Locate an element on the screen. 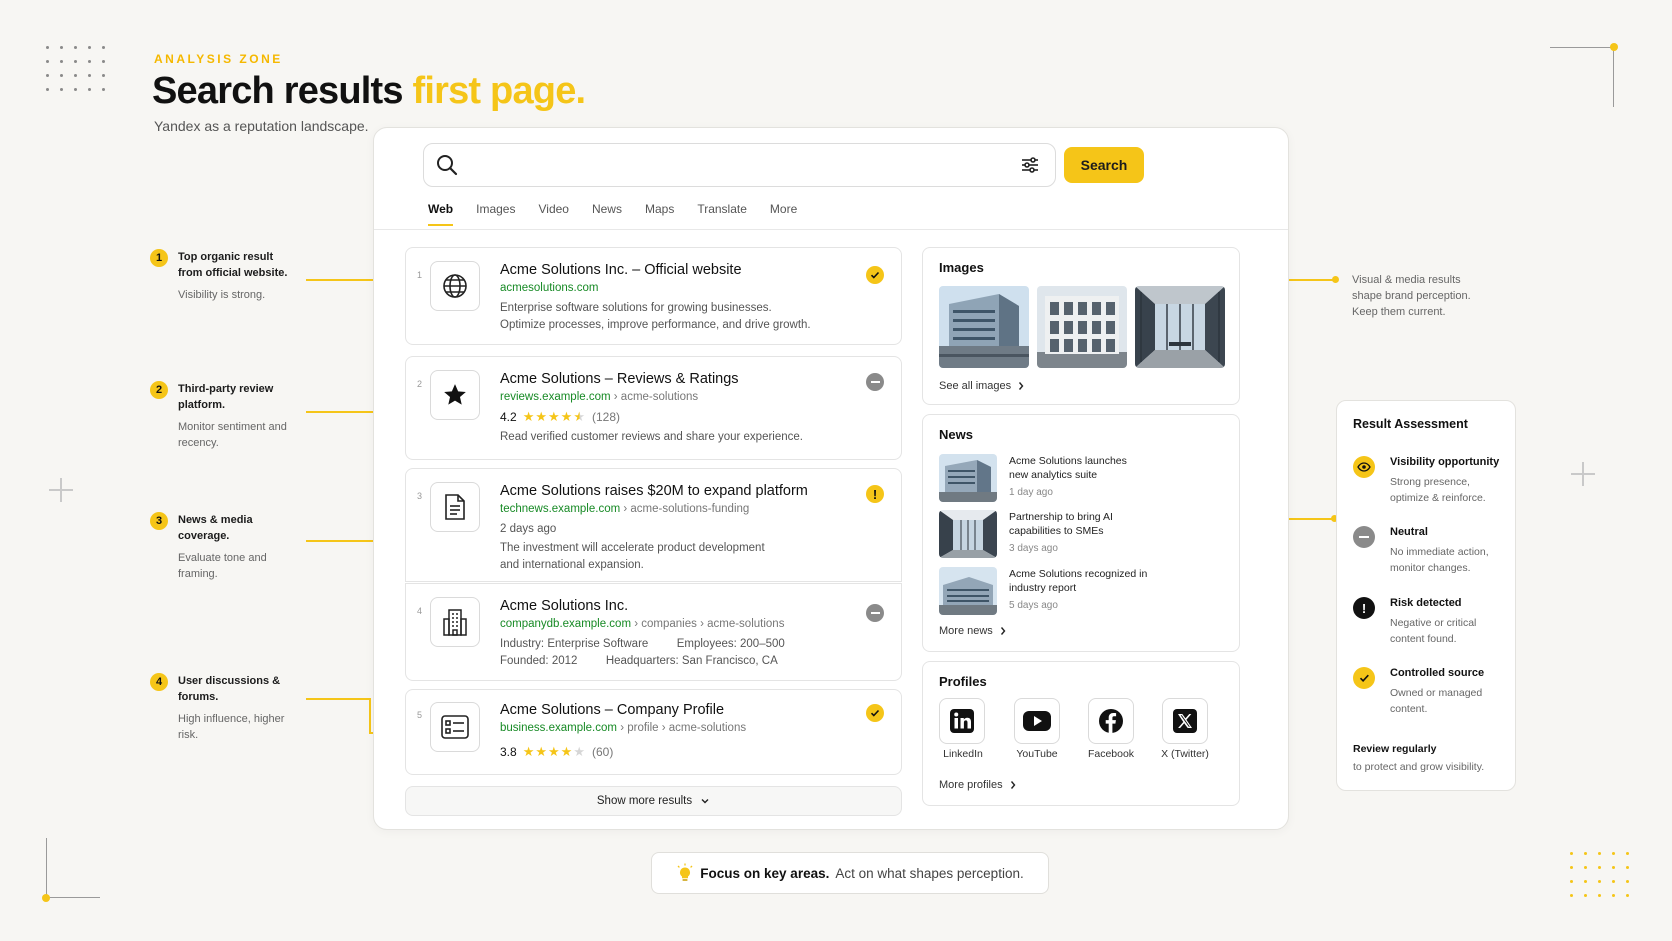 This screenshot has width=1672, height=941. result-domain: business.example.com is located at coordinates (558, 728).